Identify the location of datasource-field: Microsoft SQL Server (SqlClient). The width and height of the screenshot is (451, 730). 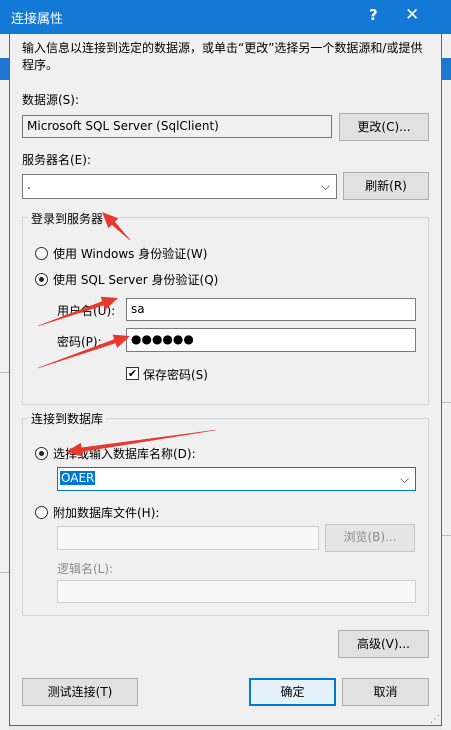
(177, 126).